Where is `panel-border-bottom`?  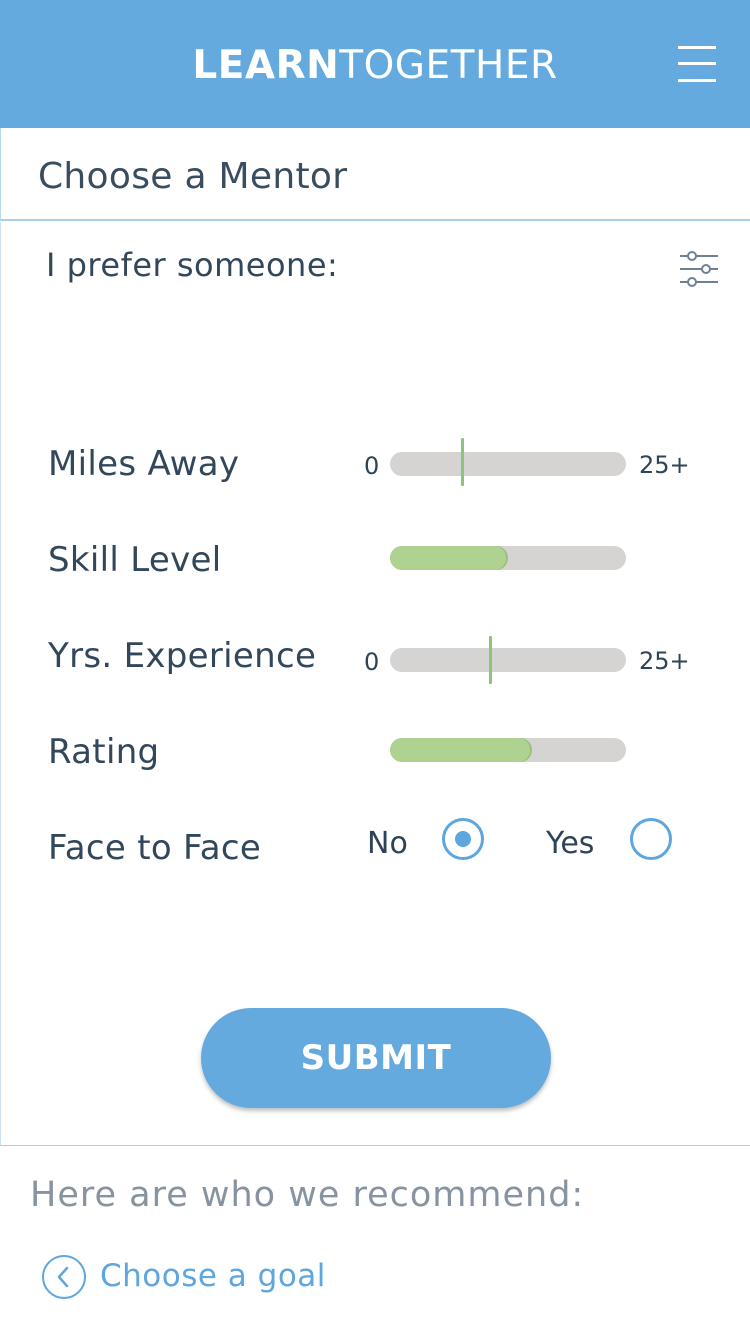 panel-border-bottom is located at coordinates (375, 1145).